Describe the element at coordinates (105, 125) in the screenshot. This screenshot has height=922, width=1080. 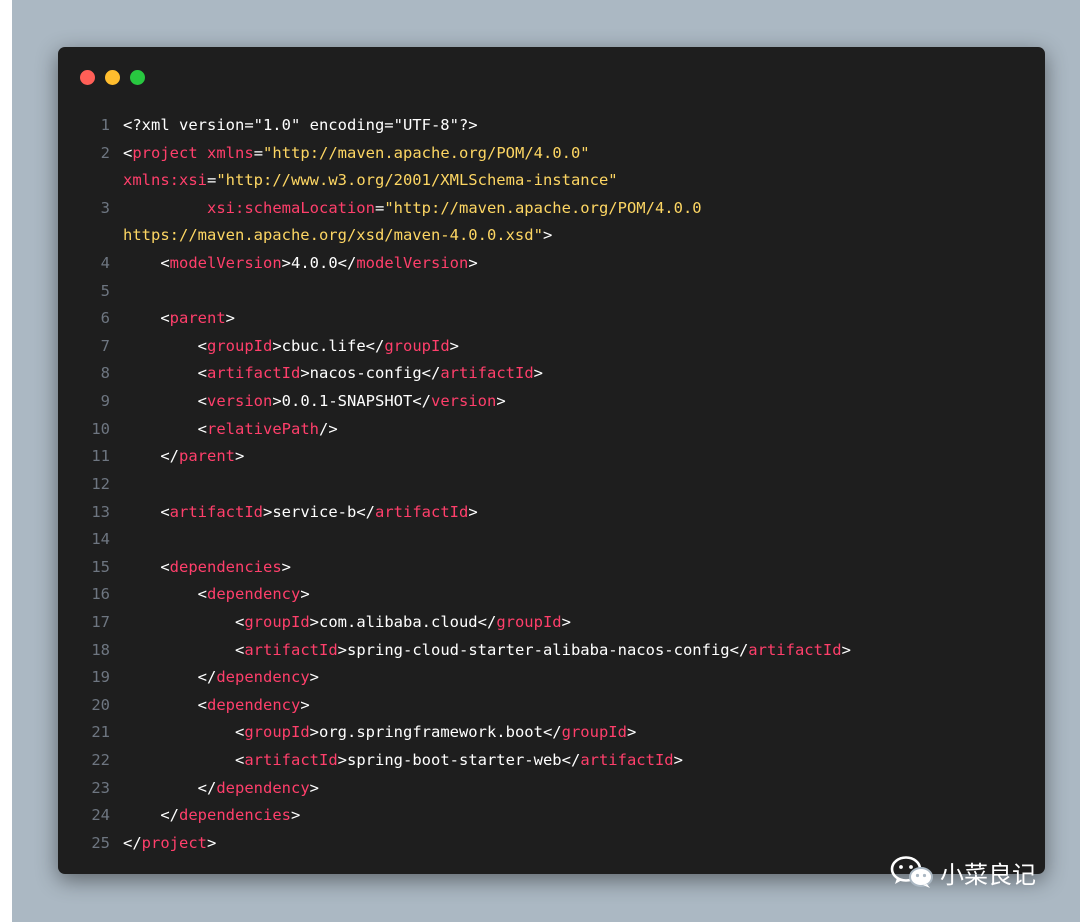
I see `line-number: 1` at that location.